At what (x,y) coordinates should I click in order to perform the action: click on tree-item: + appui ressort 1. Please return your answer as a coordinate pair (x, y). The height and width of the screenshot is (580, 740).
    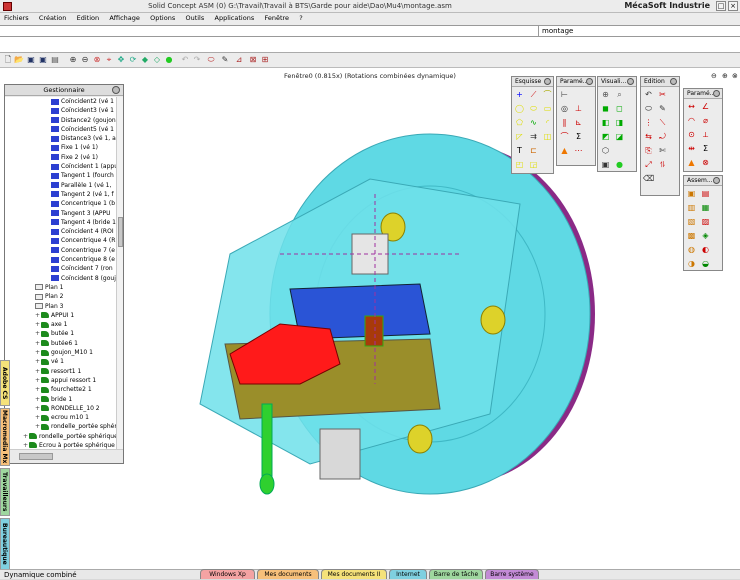
    Looking at the image, I should click on (61, 380).